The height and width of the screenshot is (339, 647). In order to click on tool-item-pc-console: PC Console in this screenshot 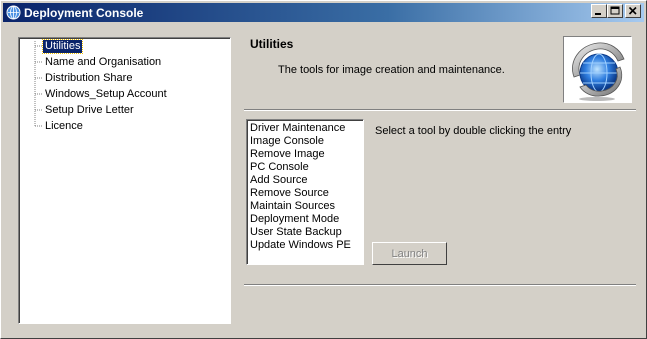, I will do `click(279, 167)`.